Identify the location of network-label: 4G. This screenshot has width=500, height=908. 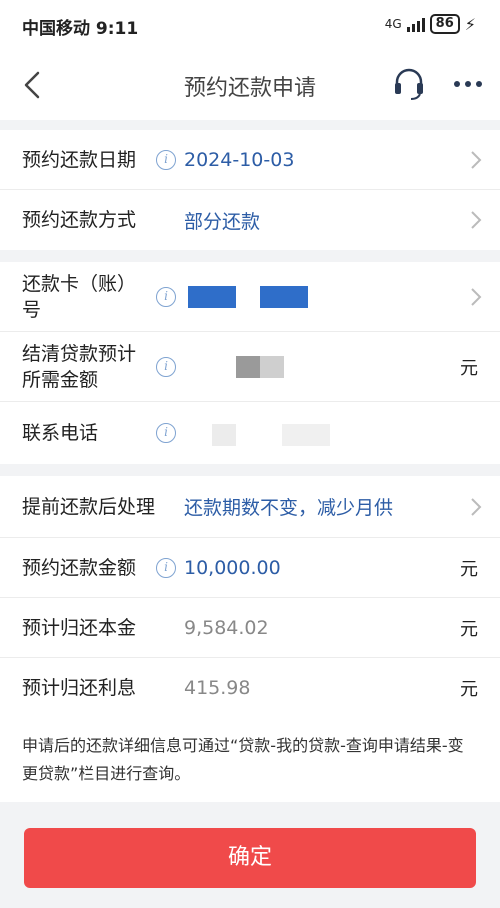
(393, 24).